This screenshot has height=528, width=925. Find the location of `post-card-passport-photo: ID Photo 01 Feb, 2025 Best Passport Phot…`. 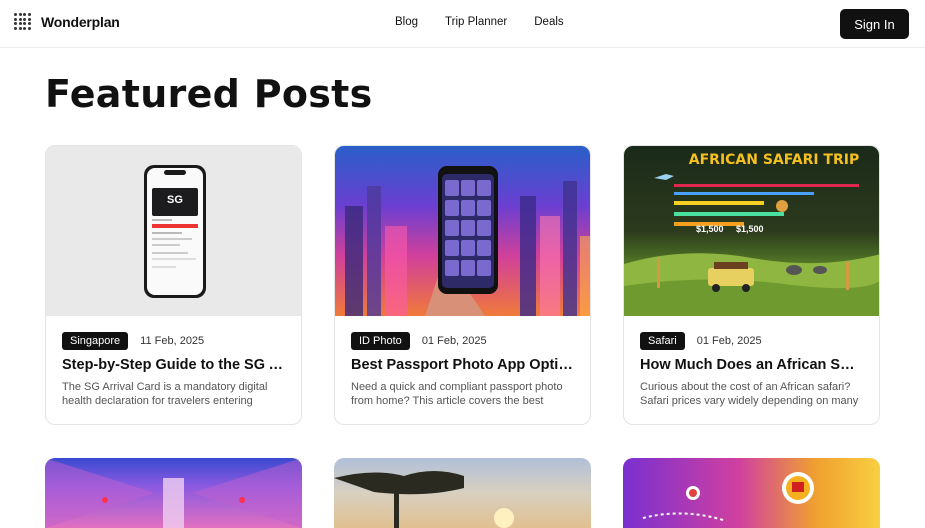

post-card-passport-photo: ID Photo 01 Feb, 2025 Best Passport Phot… is located at coordinates (462, 285).